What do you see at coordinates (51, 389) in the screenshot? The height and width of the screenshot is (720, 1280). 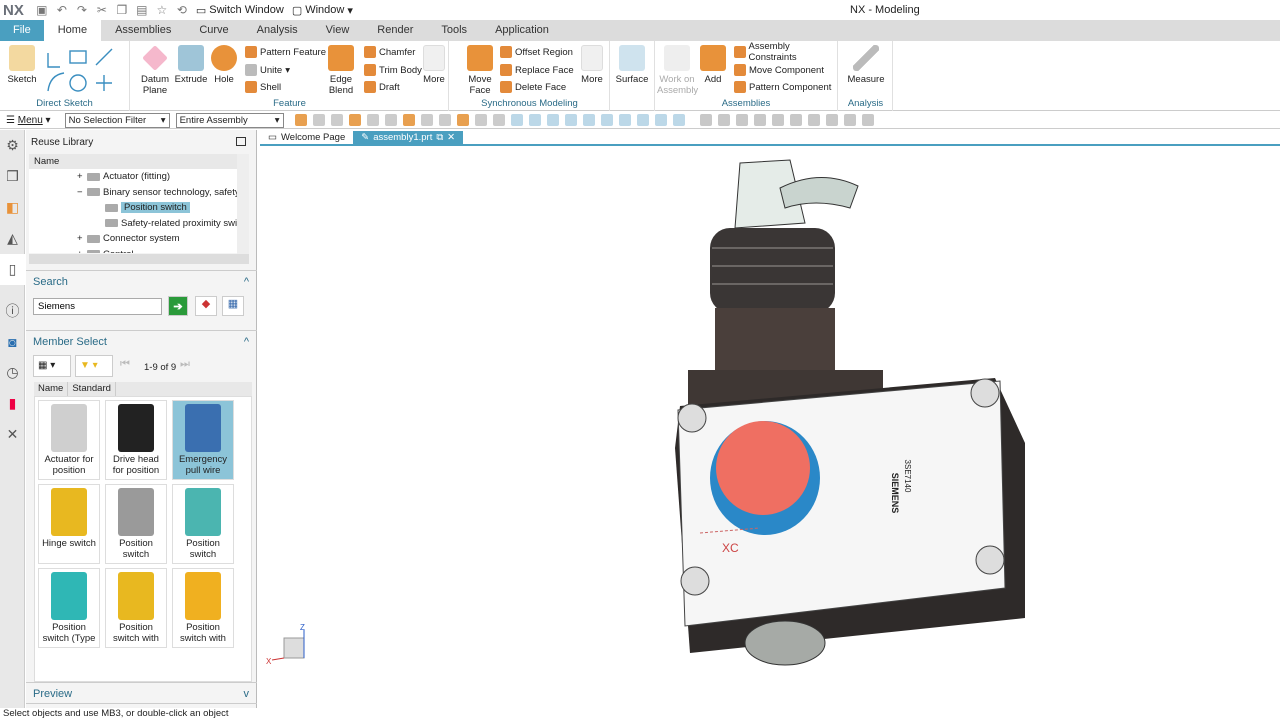 I see `col-name: Name` at bounding box center [51, 389].